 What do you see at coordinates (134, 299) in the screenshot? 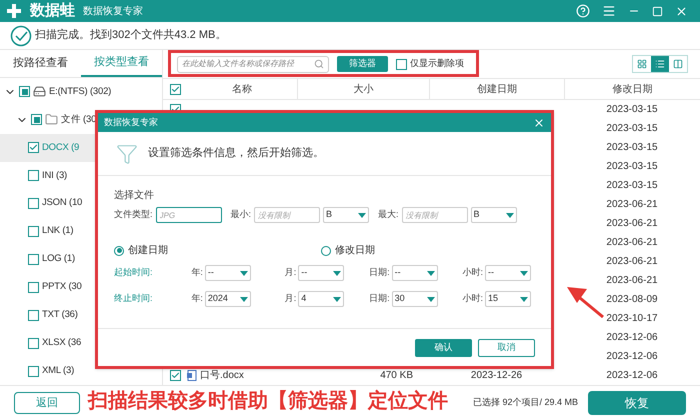
I see `range-label: 终止时间:` at bounding box center [134, 299].